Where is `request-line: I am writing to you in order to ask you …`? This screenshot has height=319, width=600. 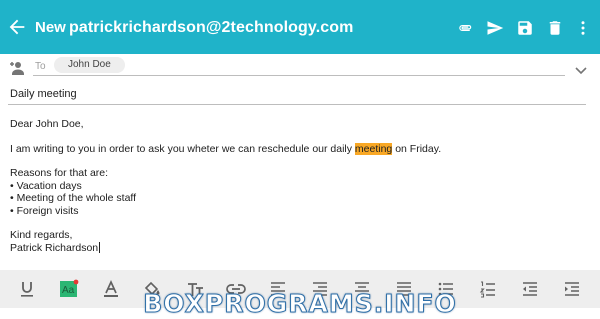 request-line: I am writing to you in order to ask you … is located at coordinates (300, 149).